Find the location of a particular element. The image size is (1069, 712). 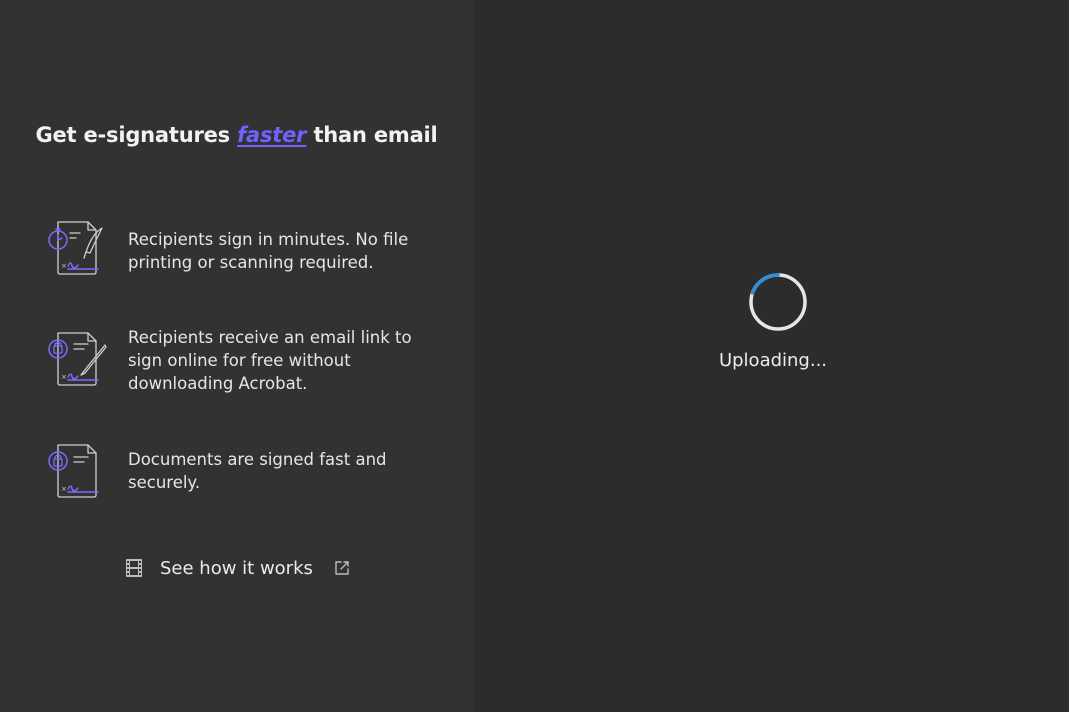

document-signature-lock-icon: × is located at coordinates (73, 471).